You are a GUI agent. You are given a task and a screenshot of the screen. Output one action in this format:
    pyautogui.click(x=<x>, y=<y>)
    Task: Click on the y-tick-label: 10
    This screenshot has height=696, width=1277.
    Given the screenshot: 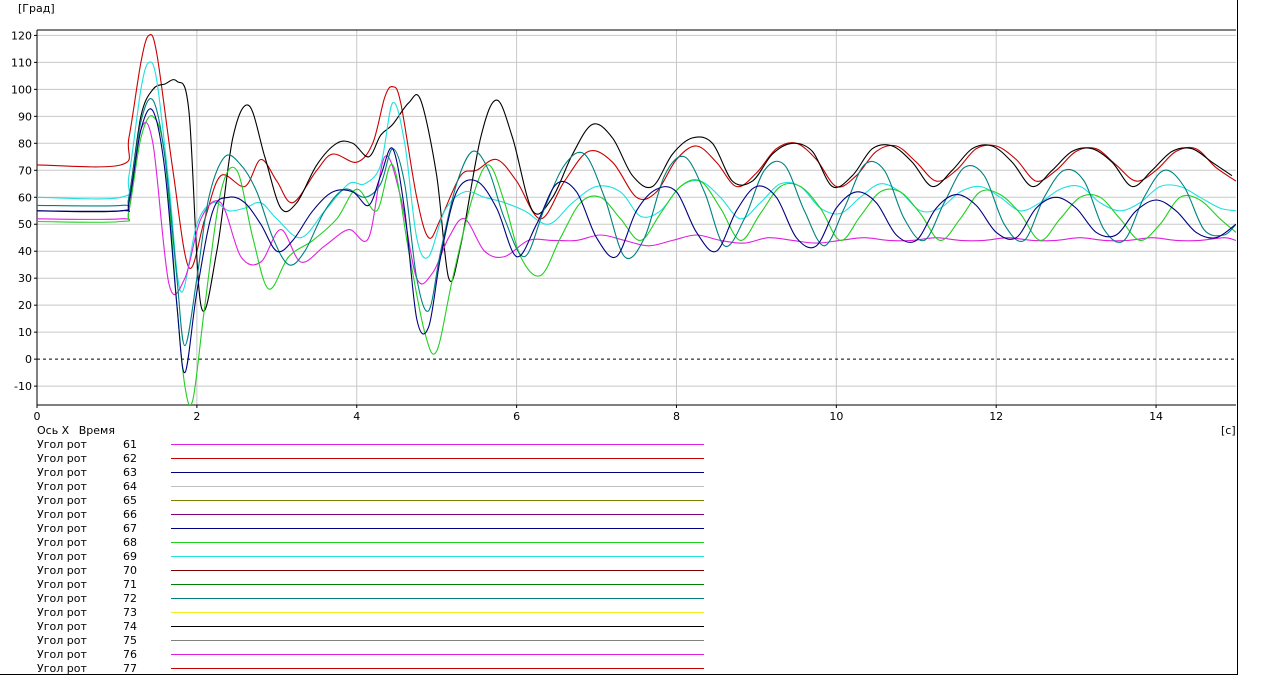 What is the action you would take?
    pyautogui.click(x=25, y=332)
    